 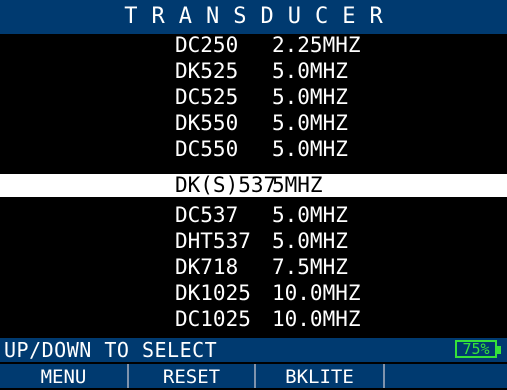 I want to click on transducer-item-dk550: DK550 5.0MHZ, so click(x=253, y=123).